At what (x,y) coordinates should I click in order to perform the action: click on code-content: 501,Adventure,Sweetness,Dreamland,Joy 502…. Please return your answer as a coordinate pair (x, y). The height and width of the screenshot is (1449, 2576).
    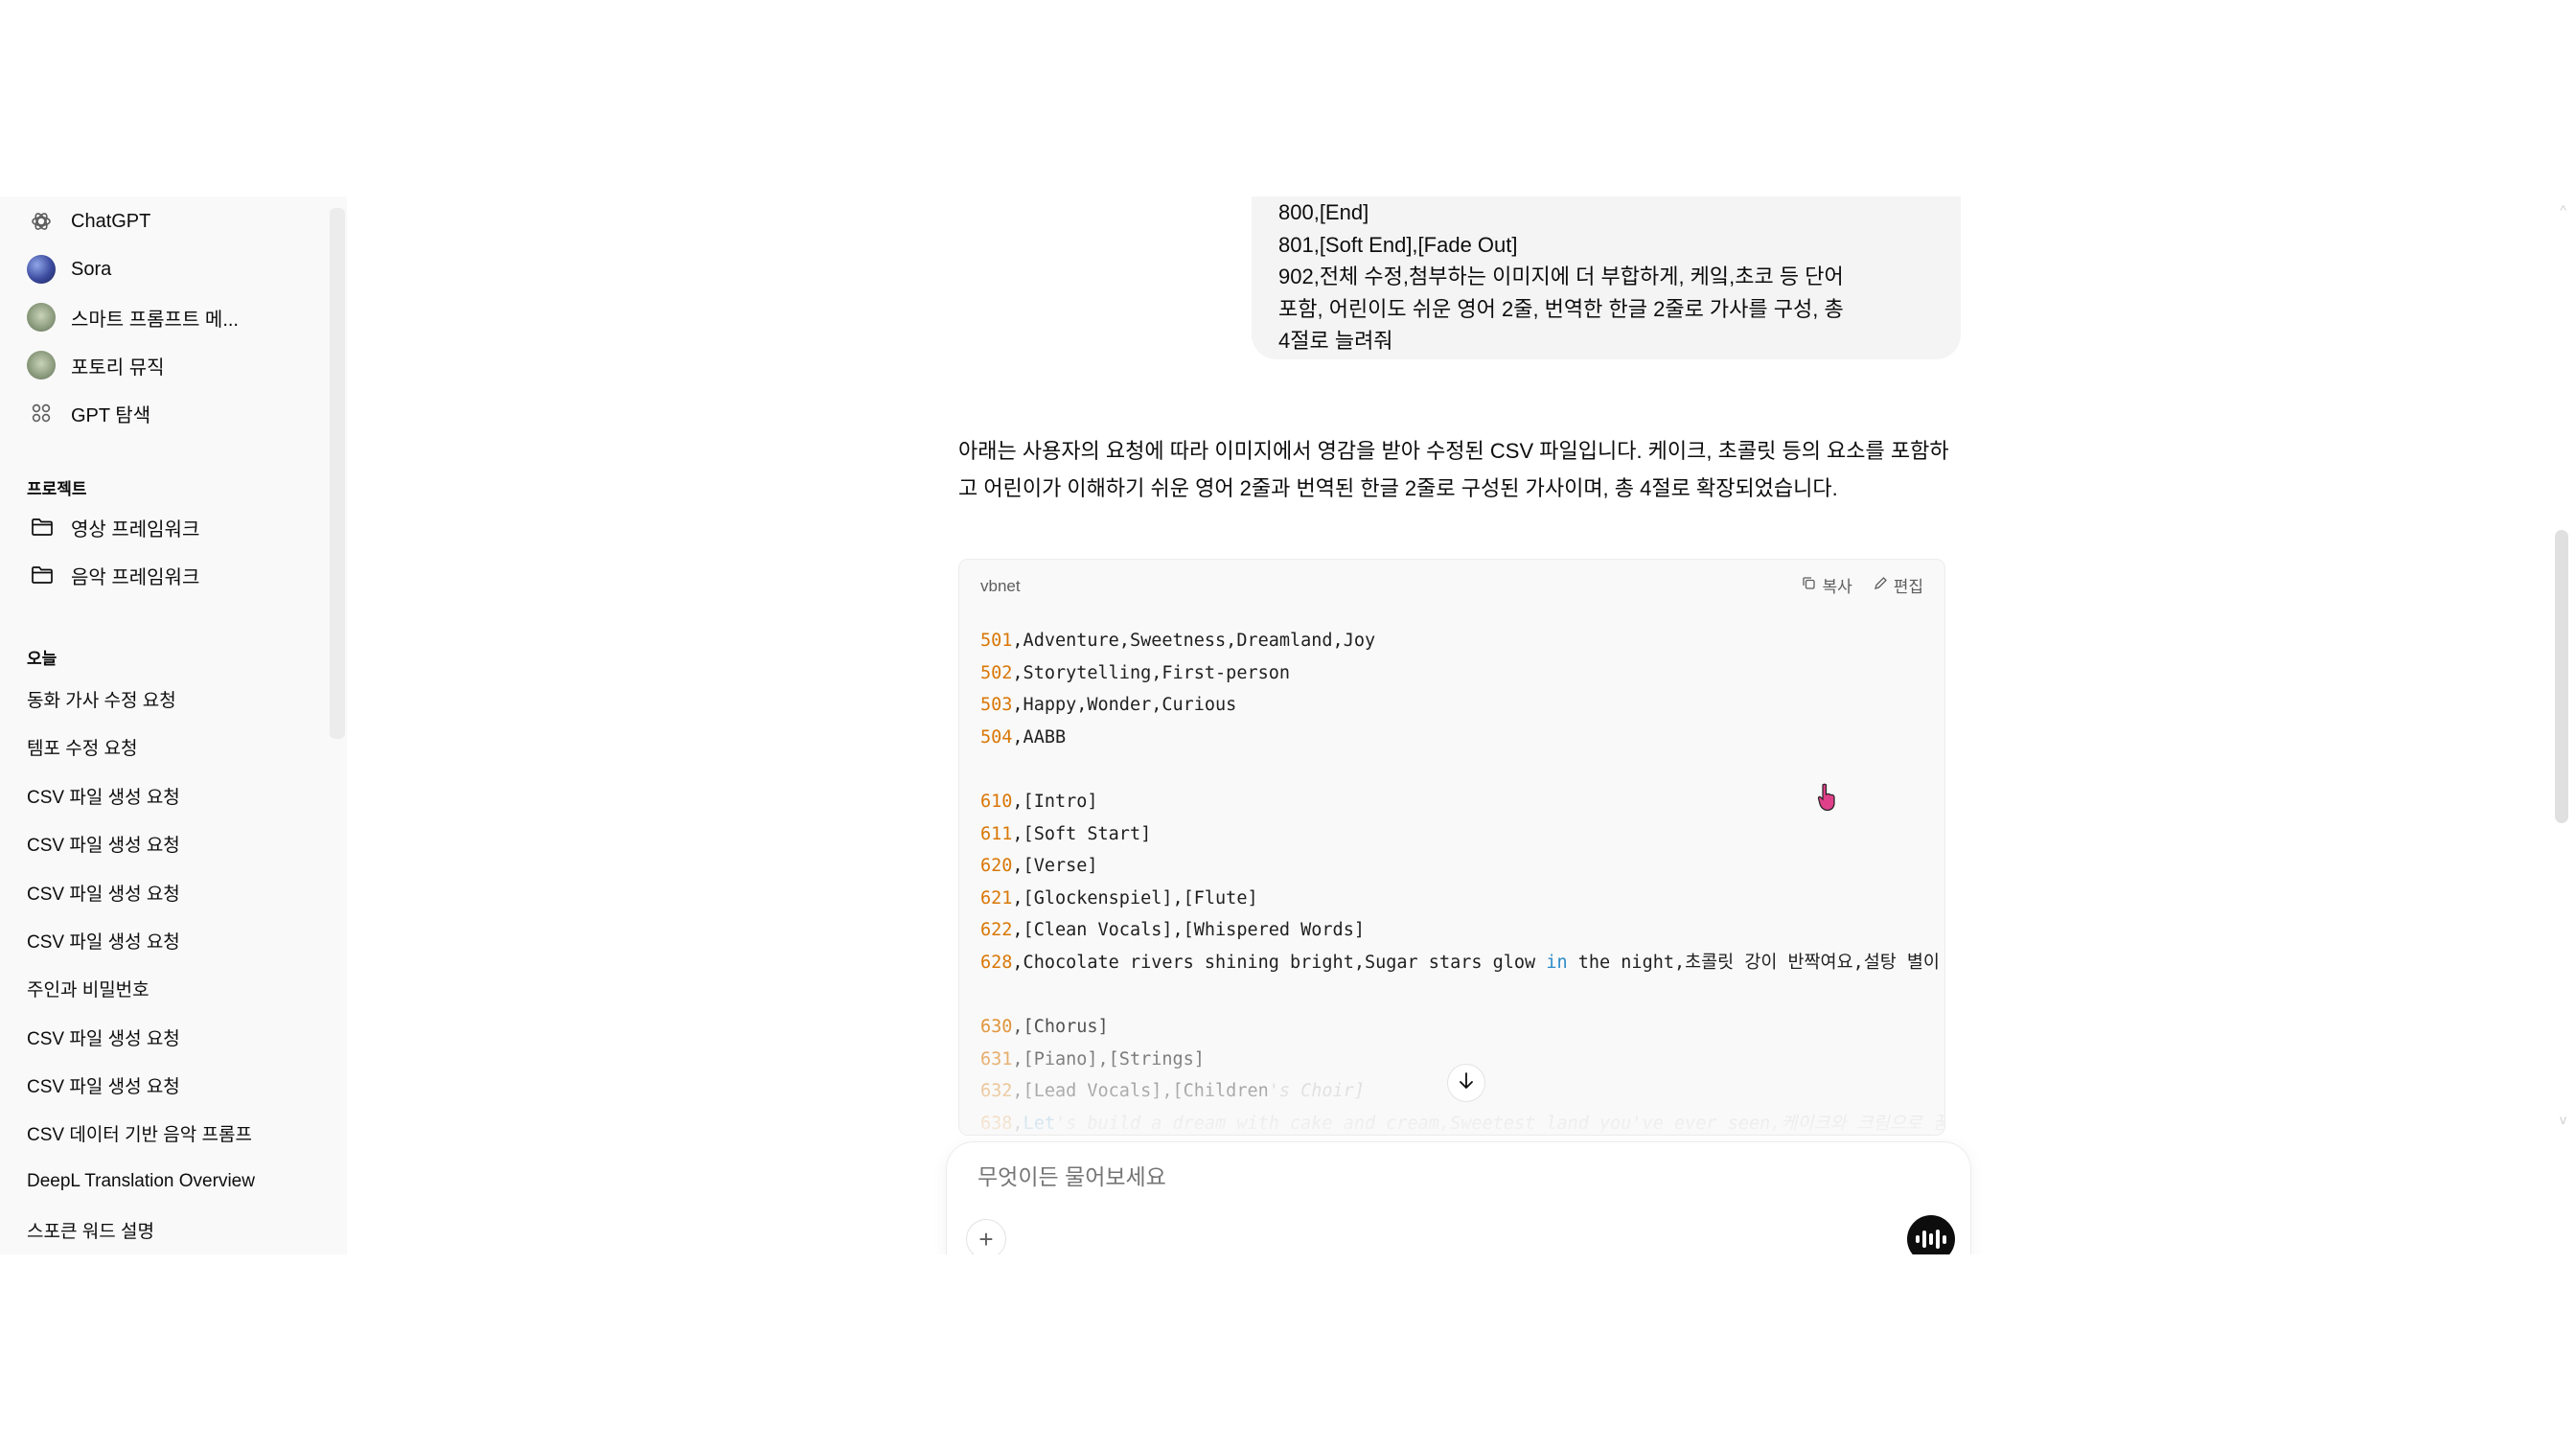
    Looking at the image, I should click on (1462, 880).